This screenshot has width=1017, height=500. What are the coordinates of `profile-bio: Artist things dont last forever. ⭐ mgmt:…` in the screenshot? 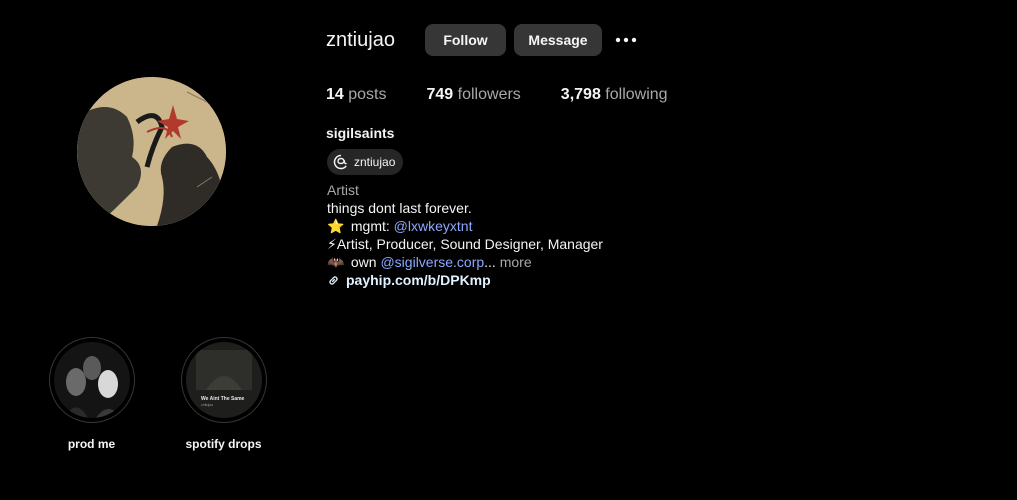 It's located at (465, 235).